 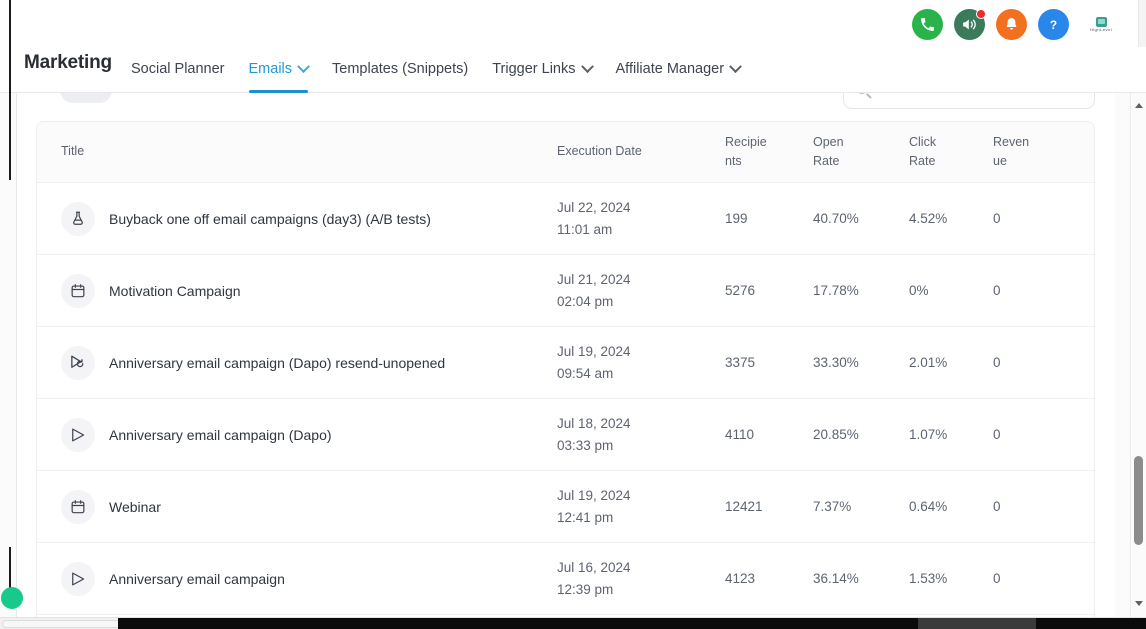 What do you see at coordinates (86, 98) in the screenshot?
I see `toolbar-filter-pill` at bounding box center [86, 98].